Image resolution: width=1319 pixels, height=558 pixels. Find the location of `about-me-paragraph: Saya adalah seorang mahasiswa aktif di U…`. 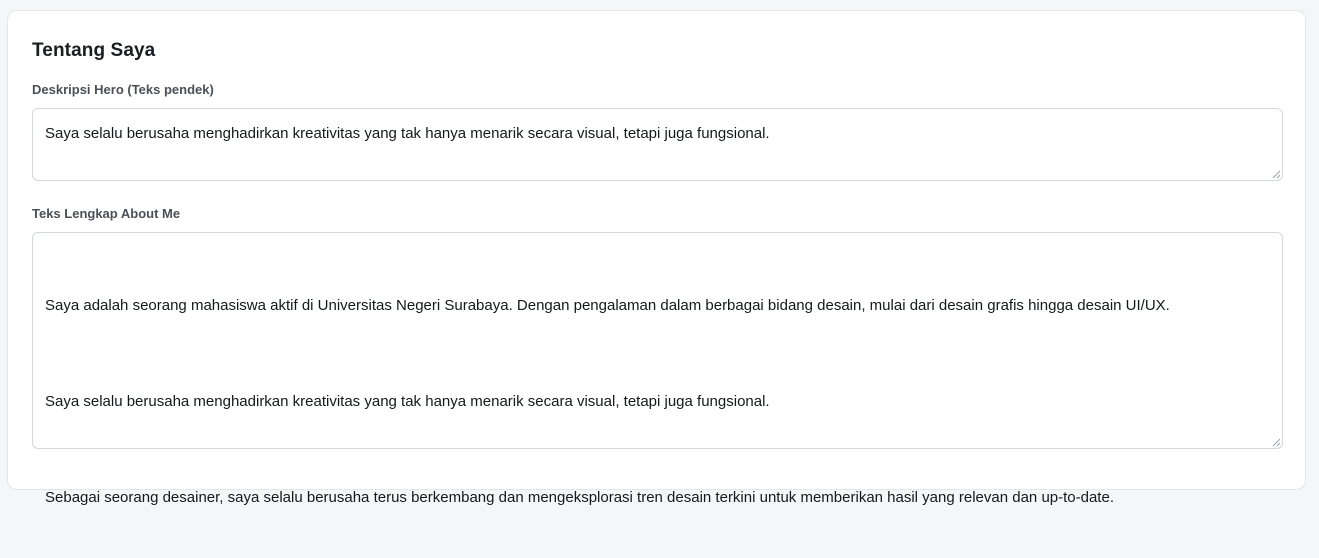

about-me-paragraph: Saya adalah seorang mahasiswa aktif di U… is located at coordinates (607, 305).